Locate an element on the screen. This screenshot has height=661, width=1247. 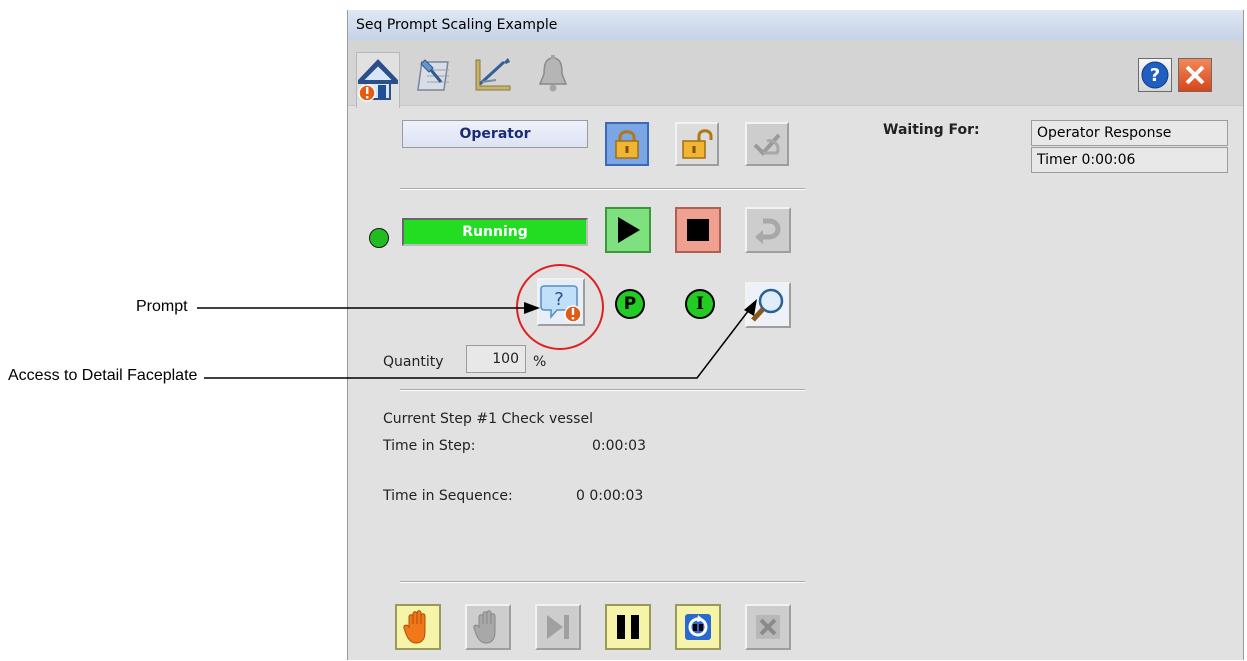
magnifier-icon is located at coordinates (767, 305).